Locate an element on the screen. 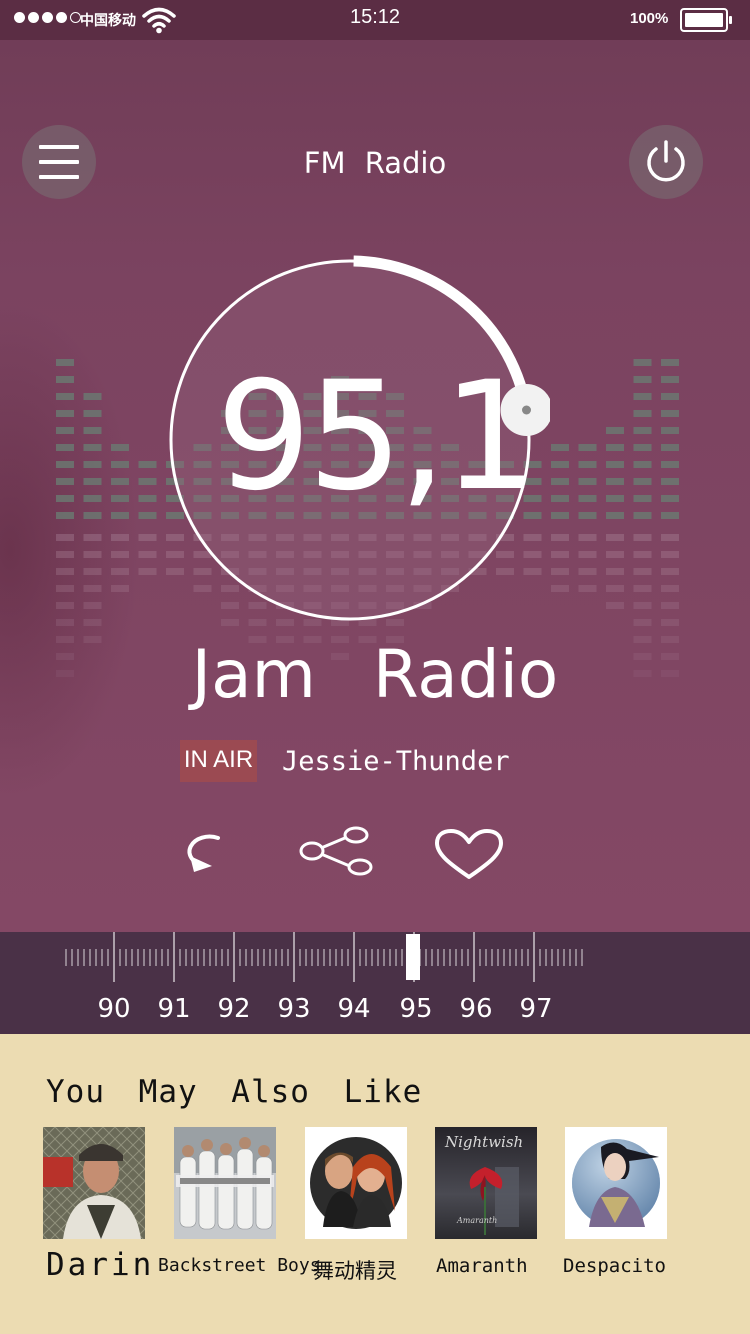  share-button is located at coordinates (338, 855).